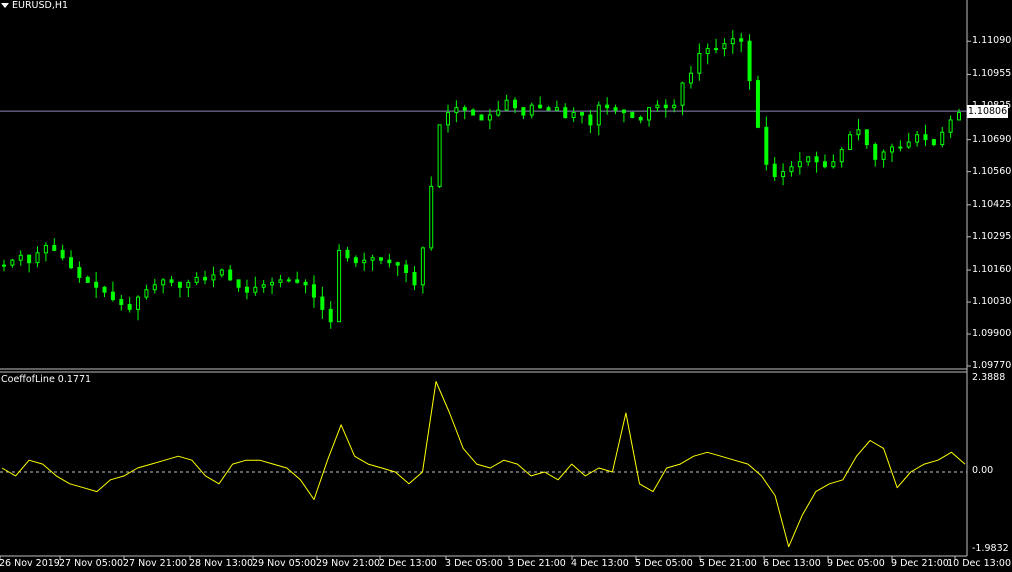 Image resolution: width=1012 pixels, height=572 pixels. I want to click on indicator-min-label: -1.9832, so click(990, 548).